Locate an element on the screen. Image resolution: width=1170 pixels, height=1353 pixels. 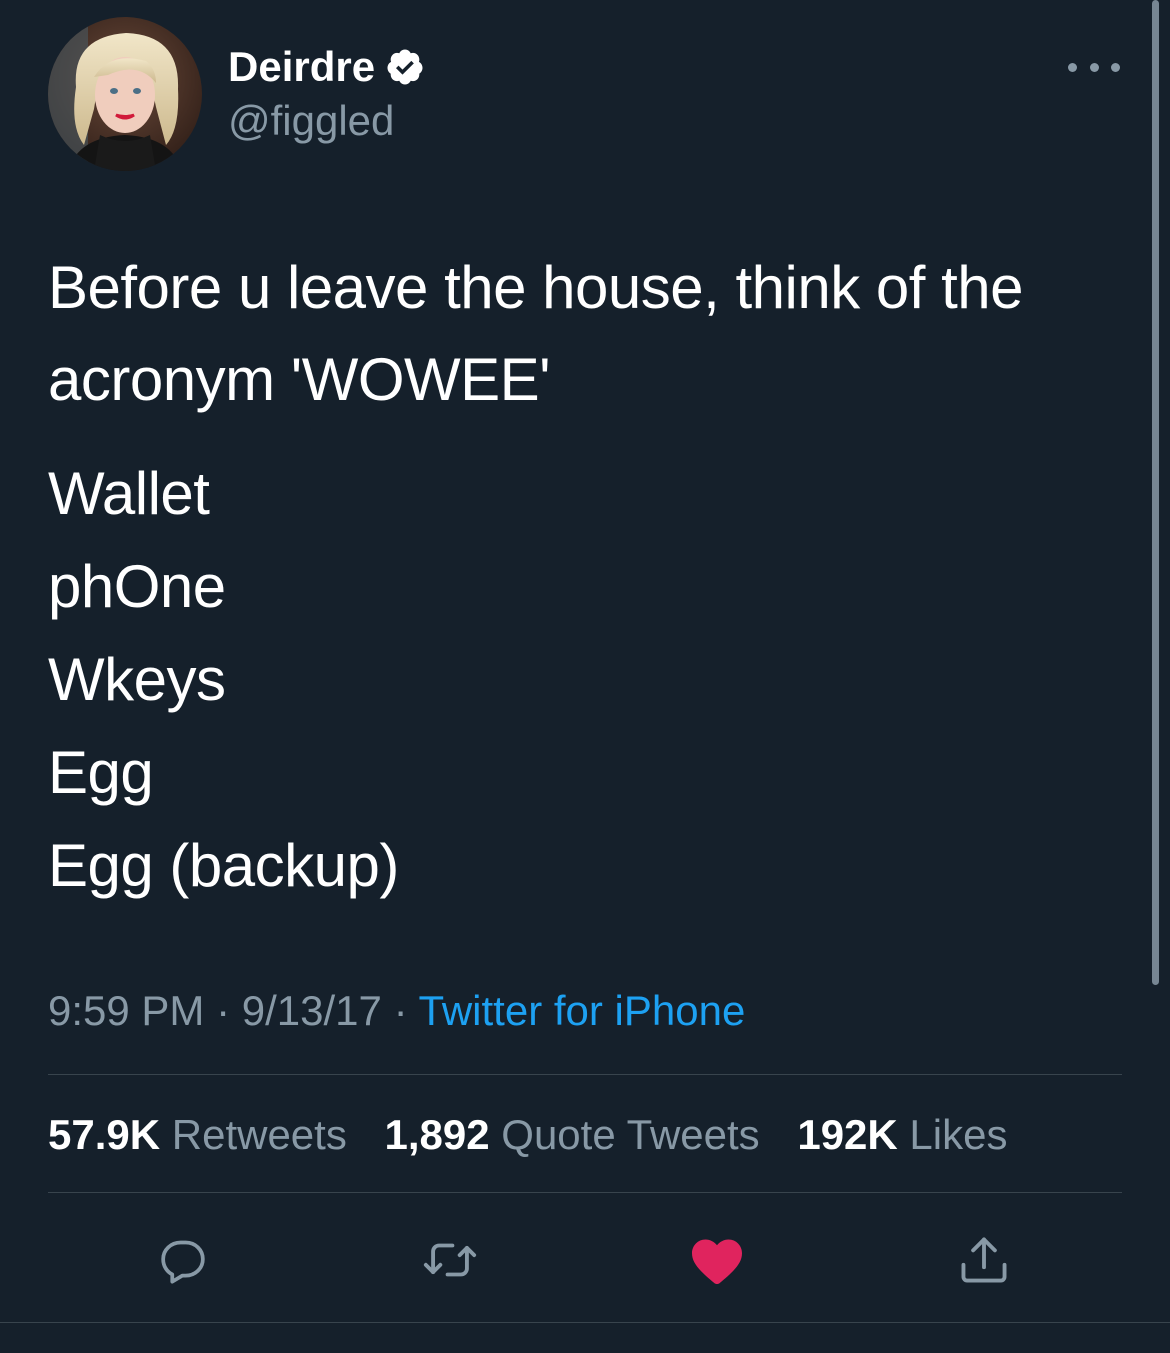
tweet-time: 9:59 PM is located at coordinates (126, 1010).